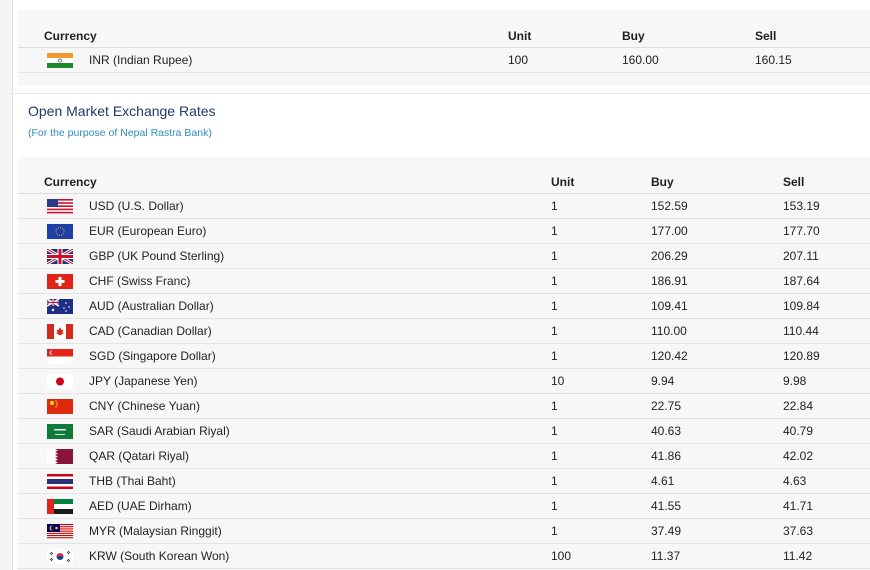  I want to click on sell-rate: 160.15, so click(773, 60).